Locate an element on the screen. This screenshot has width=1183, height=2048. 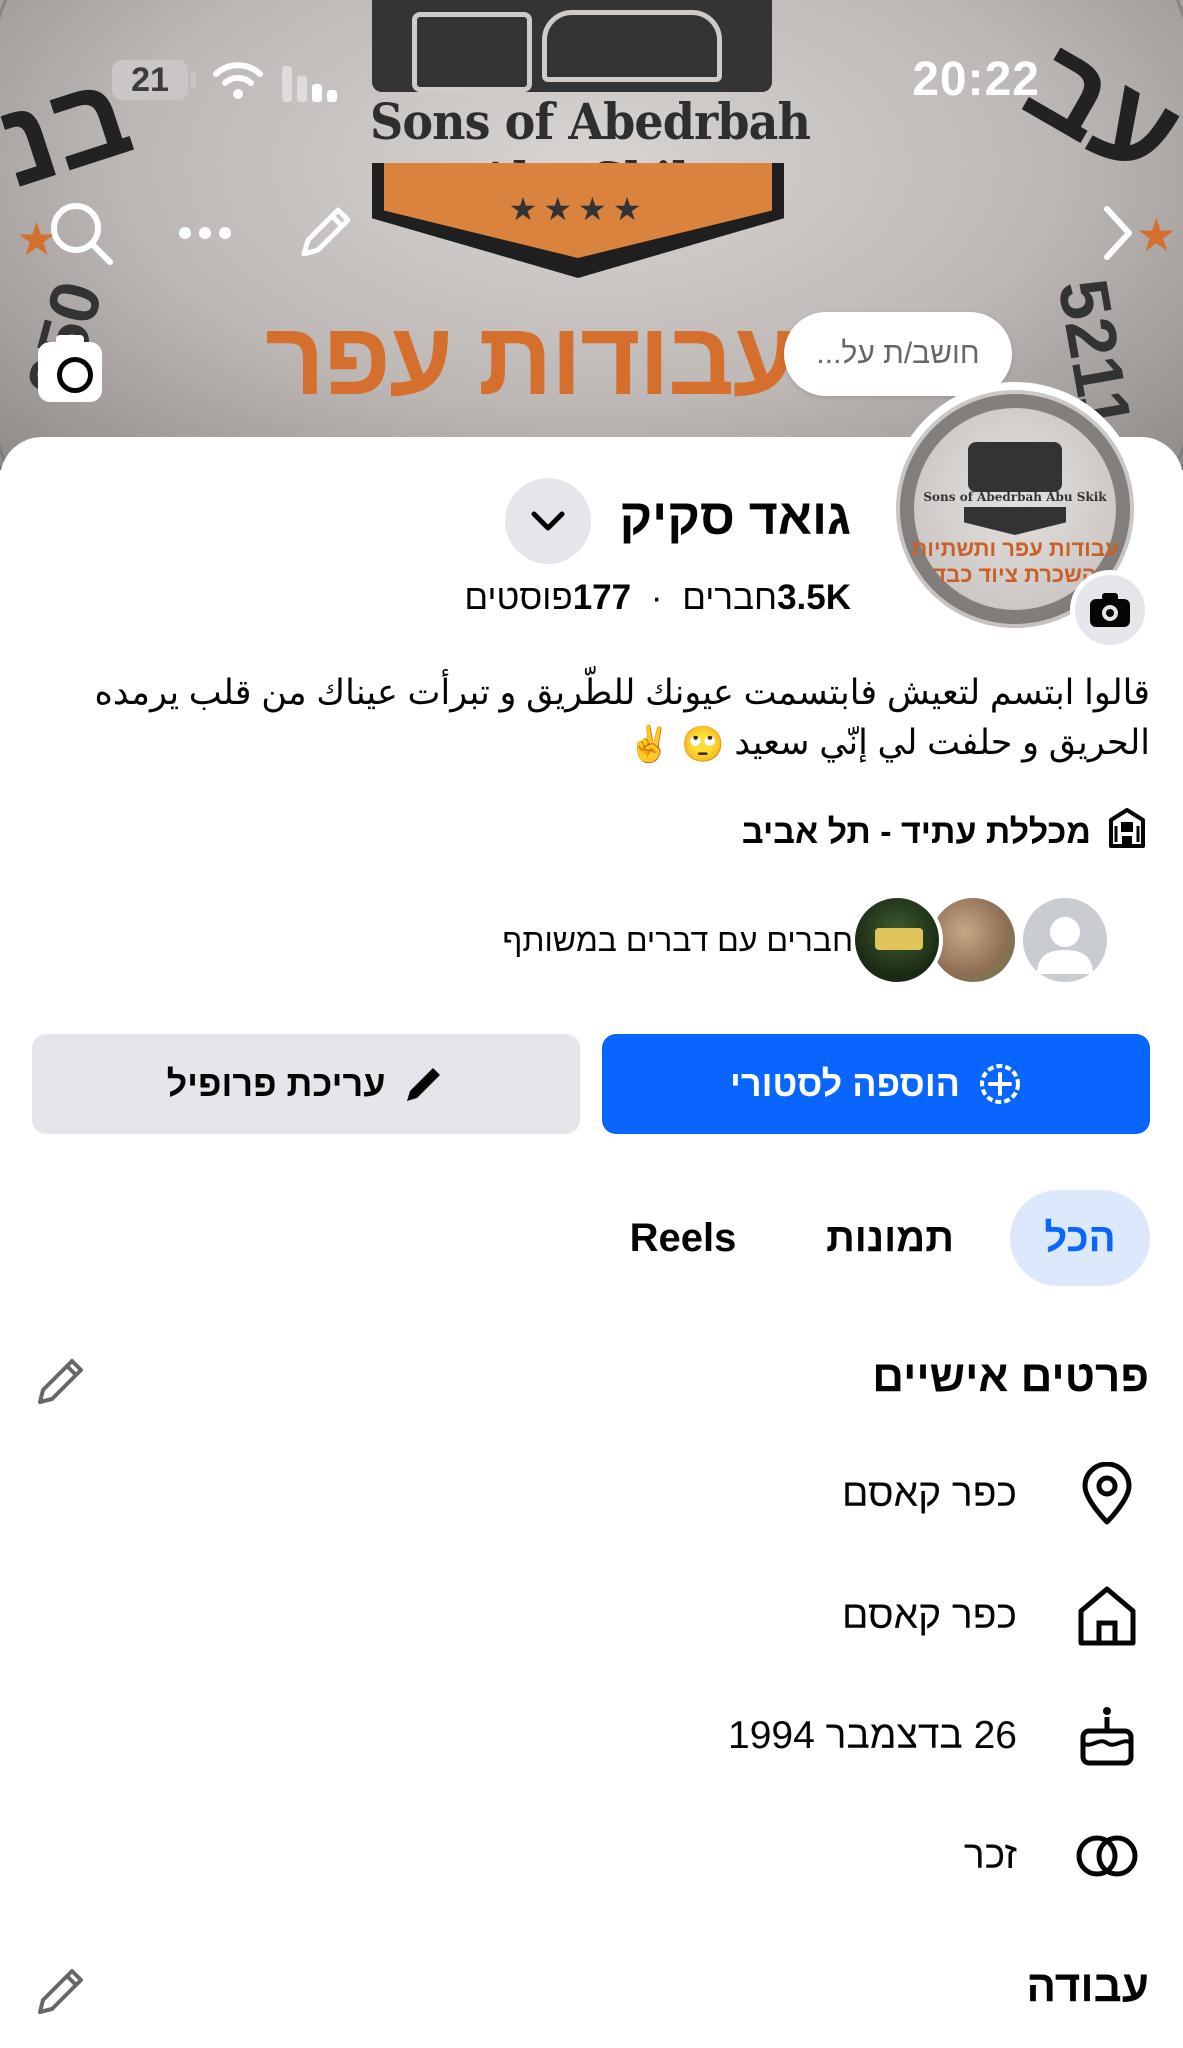
avatar-logo-line1: עבודות עפר ותשתיות is located at coordinates (1015, 548).